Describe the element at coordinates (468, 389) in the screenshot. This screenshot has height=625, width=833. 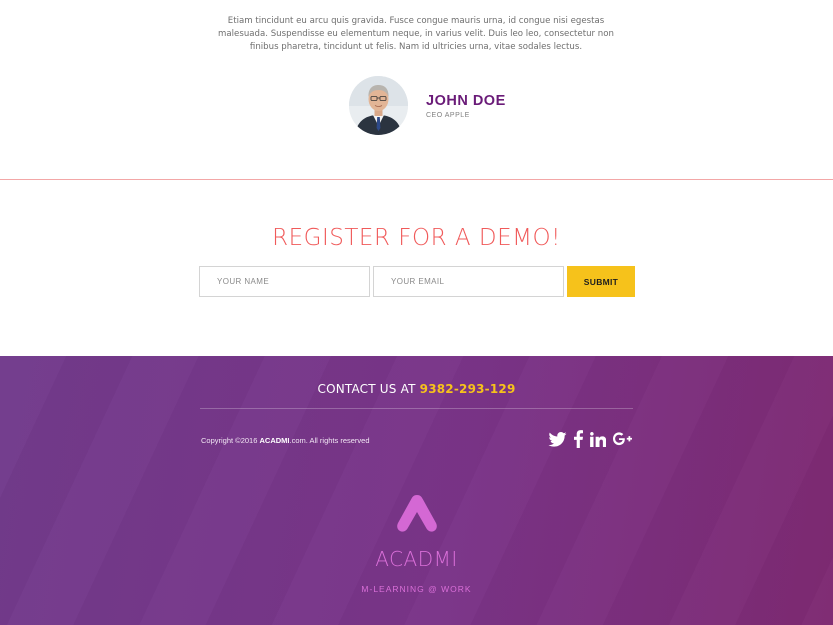
I see `contact-phone: 9382-293-129` at that location.